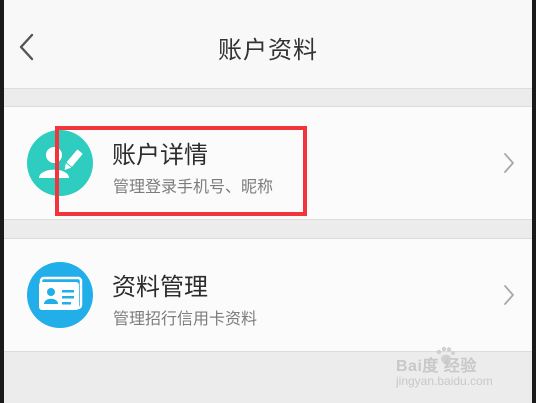 This screenshot has height=403, width=536. Describe the element at coordinates (193, 186) in the screenshot. I see `item-subtitle: 管理登录手机号、昵称` at that location.